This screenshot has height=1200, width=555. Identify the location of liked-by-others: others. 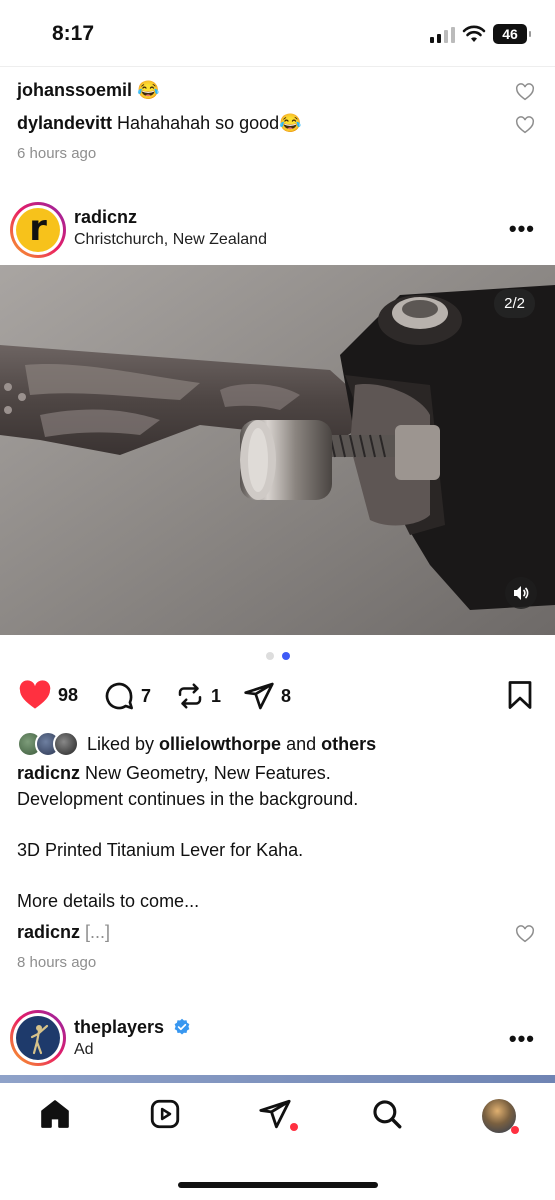
(348, 744).